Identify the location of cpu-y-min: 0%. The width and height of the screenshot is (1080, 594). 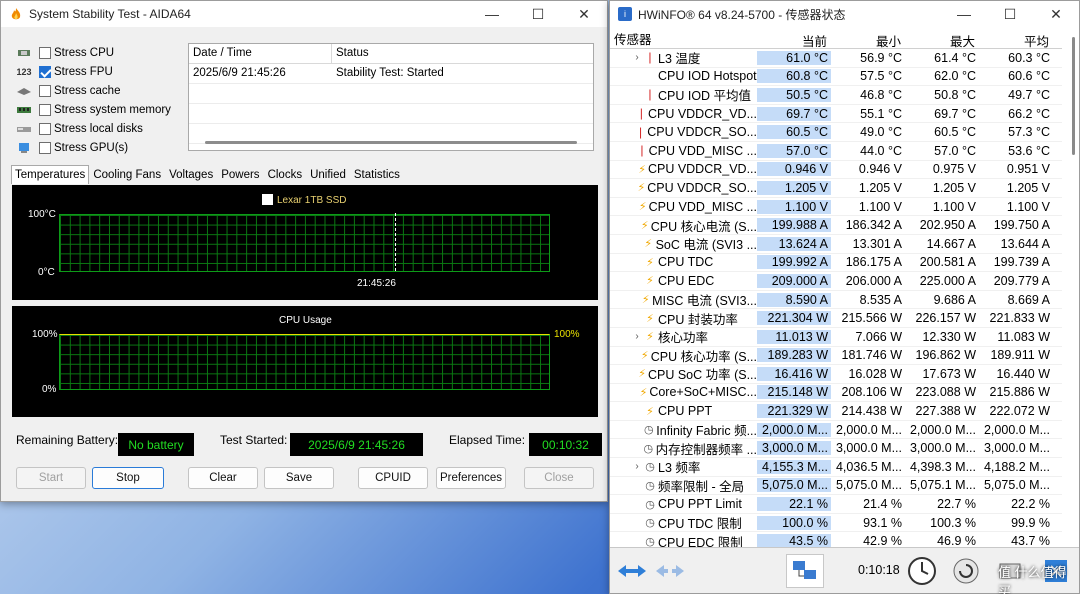
(49, 389).